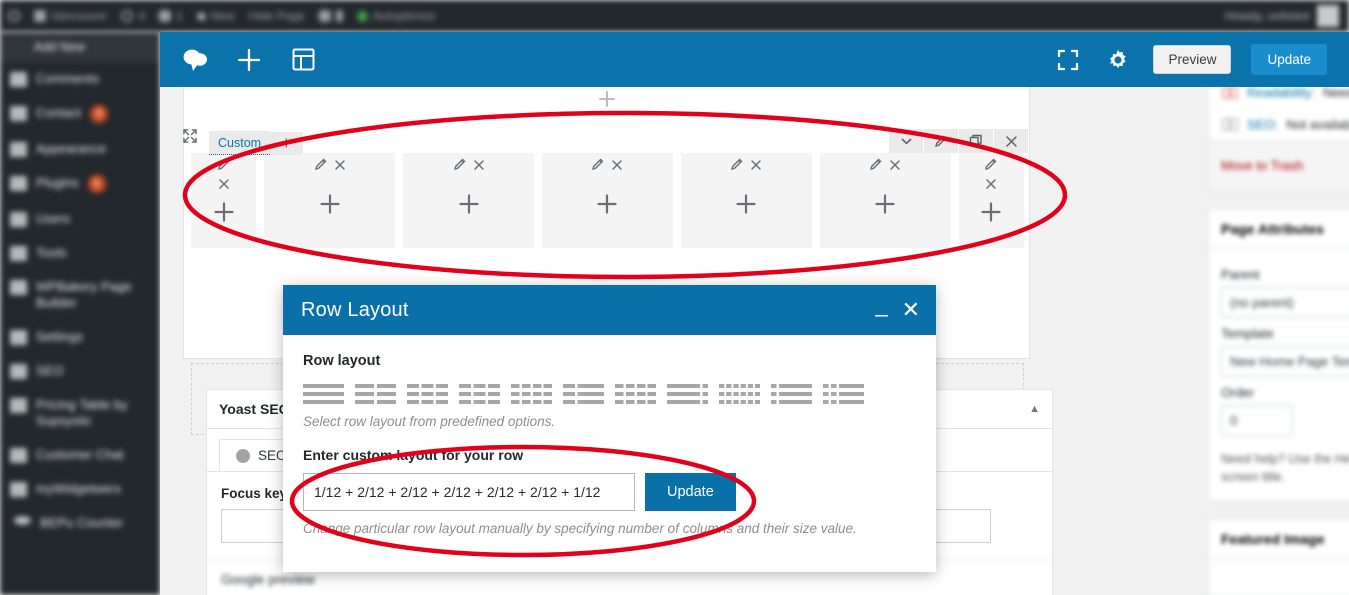 The image size is (1349, 595). What do you see at coordinates (1068, 60) in the screenshot?
I see `fullscreen-icon` at bounding box center [1068, 60].